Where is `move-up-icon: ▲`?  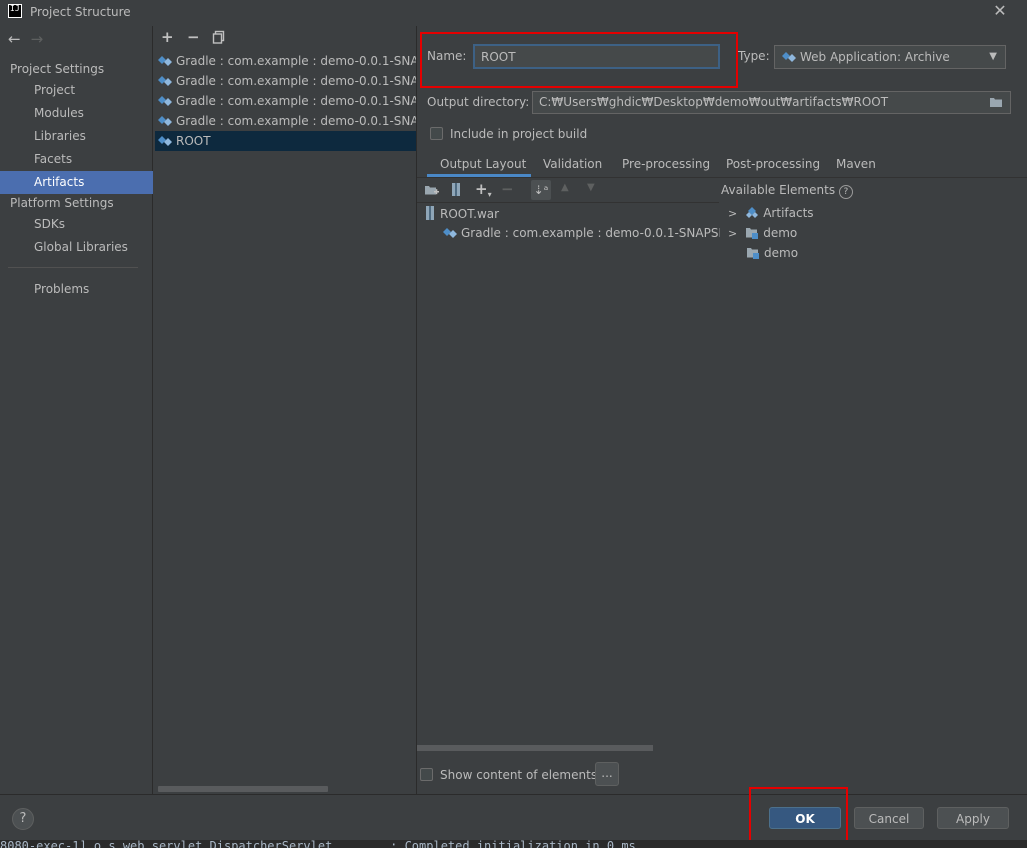 move-up-icon: ▲ is located at coordinates (565, 187).